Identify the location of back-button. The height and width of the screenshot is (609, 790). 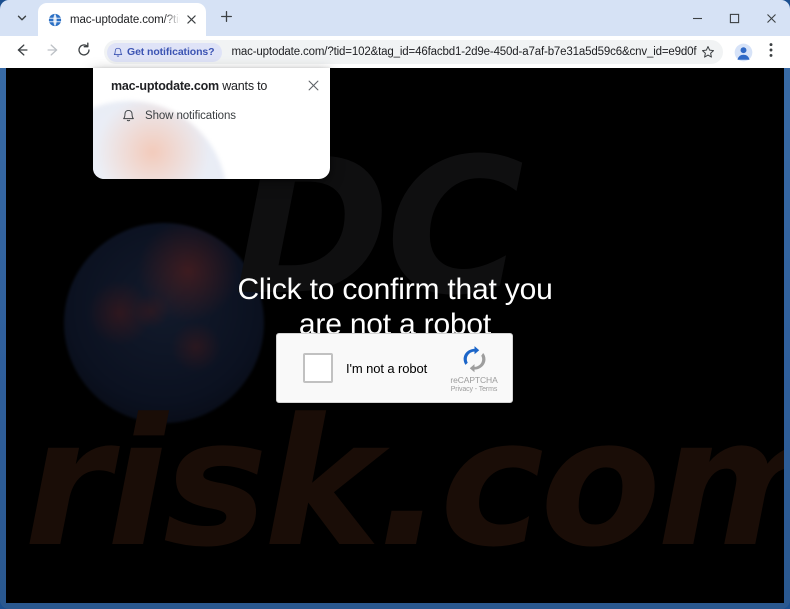
(22, 52).